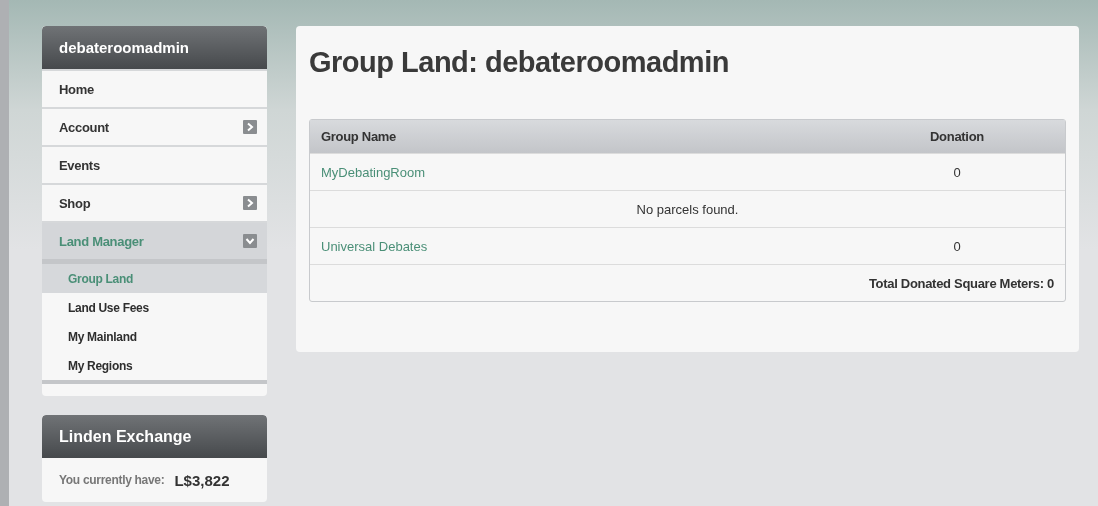 Image resolution: width=1098 pixels, height=506 pixels. What do you see at coordinates (154, 365) in the screenshot?
I see `submenu-item: My Regions` at bounding box center [154, 365].